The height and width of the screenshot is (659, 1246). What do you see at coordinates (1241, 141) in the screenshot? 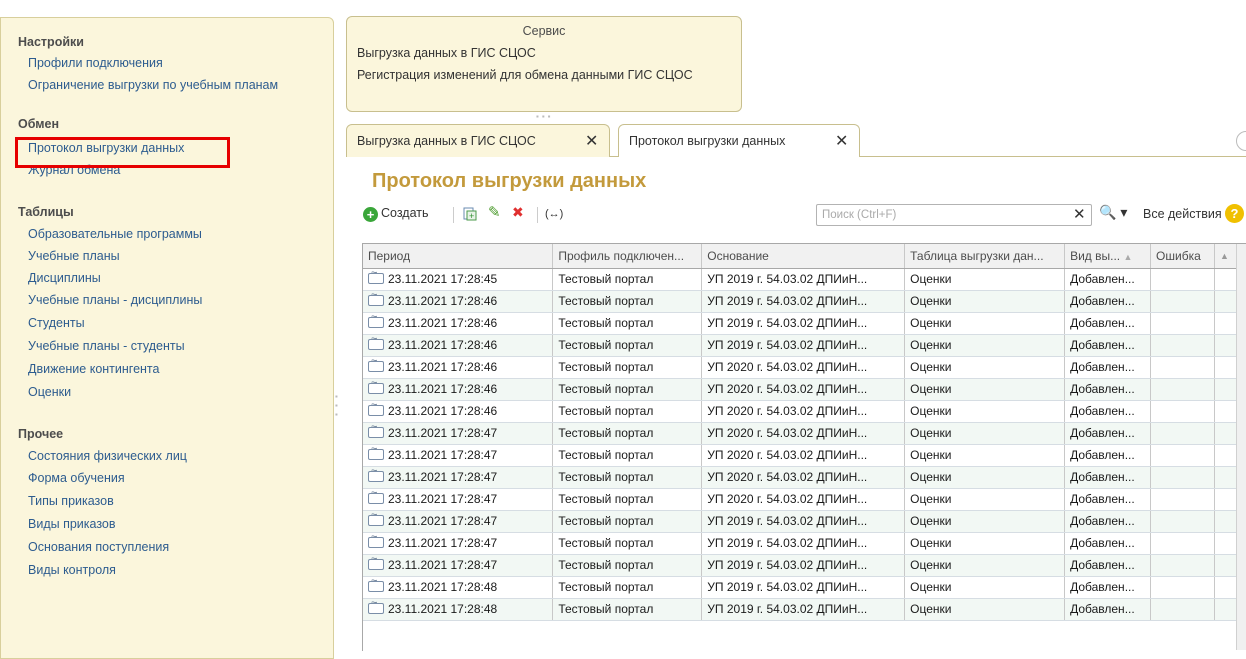
I see `tab-menu-icon` at bounding box center [1241, 141].